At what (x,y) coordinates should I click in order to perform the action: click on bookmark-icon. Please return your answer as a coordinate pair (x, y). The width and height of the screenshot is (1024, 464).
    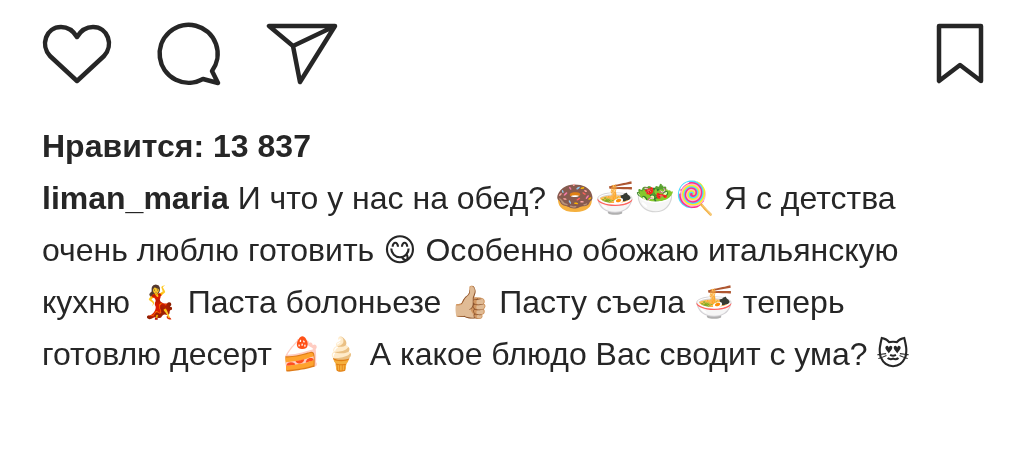
    Looking at the image, I should click on (960, 54).